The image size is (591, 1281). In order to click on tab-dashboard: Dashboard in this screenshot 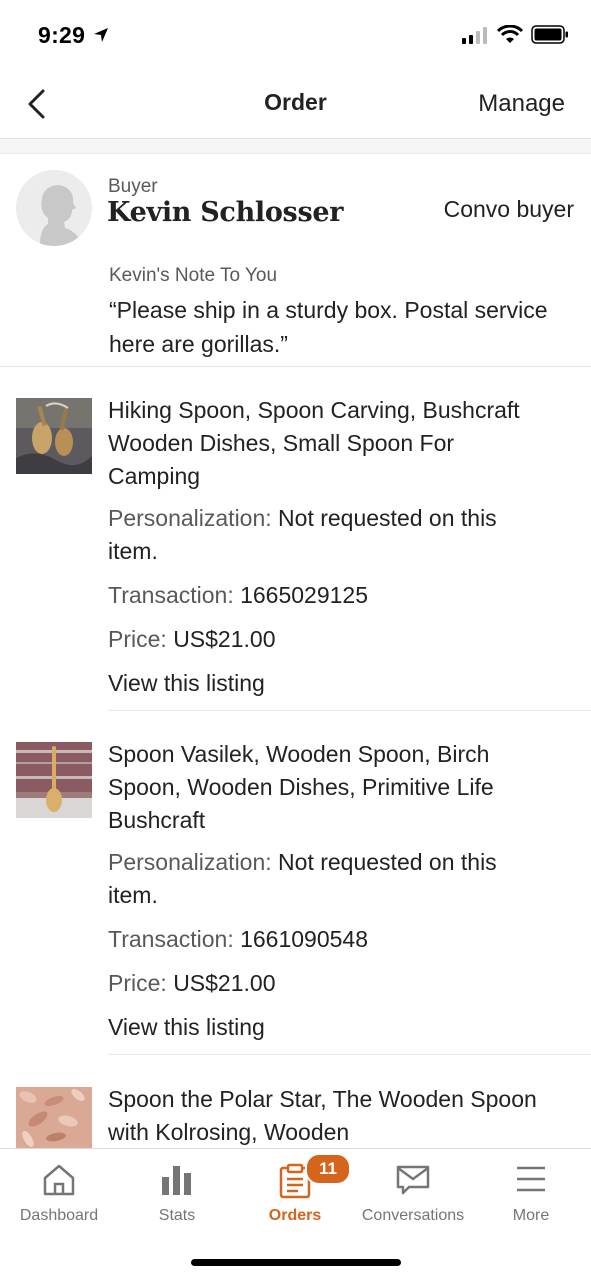, I will do `click(59, 1194)`.